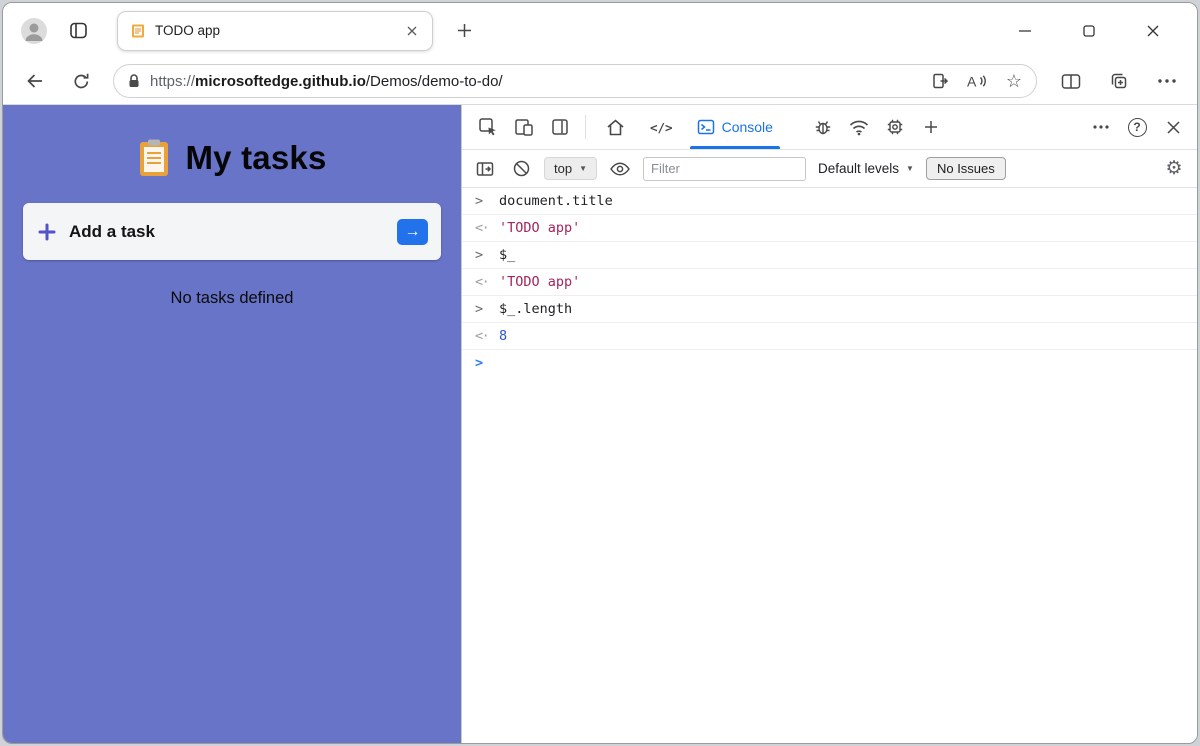 The width and height of the screenshot is (1200, 746). I want to click on console-input-row: > document.title, so click(829, 201).